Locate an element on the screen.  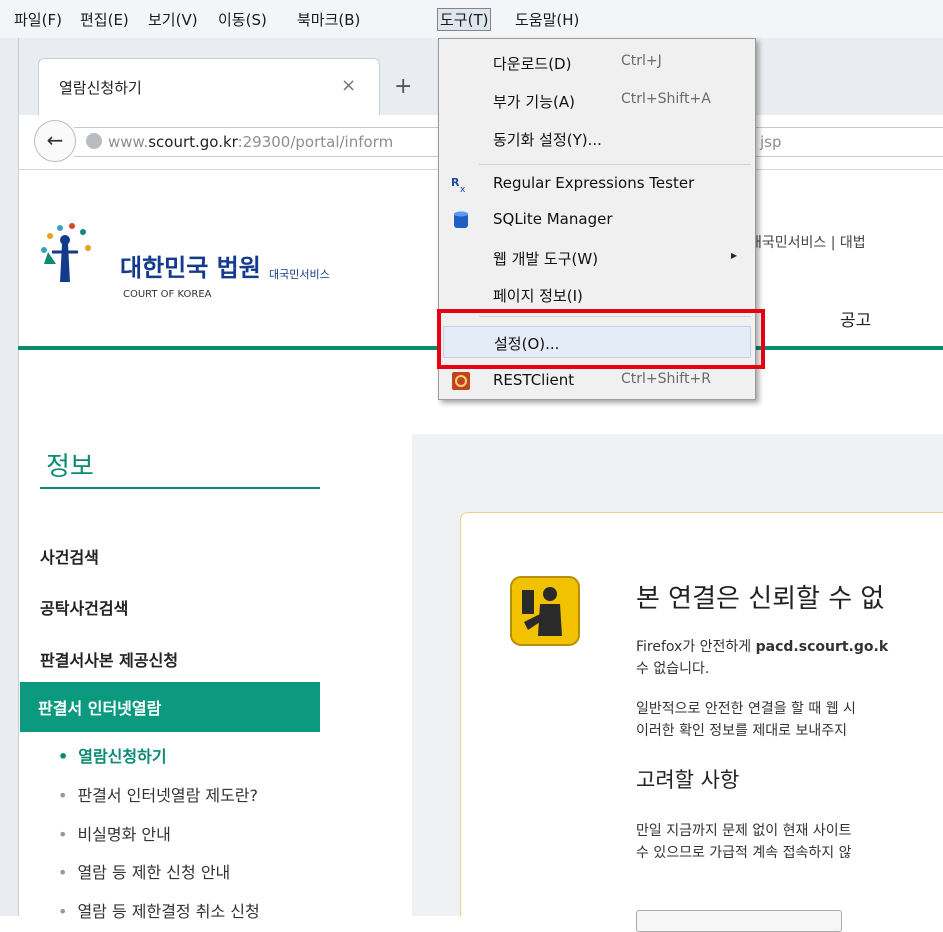
menu-edit: 편집(E) is located at coordinates (104, 19).